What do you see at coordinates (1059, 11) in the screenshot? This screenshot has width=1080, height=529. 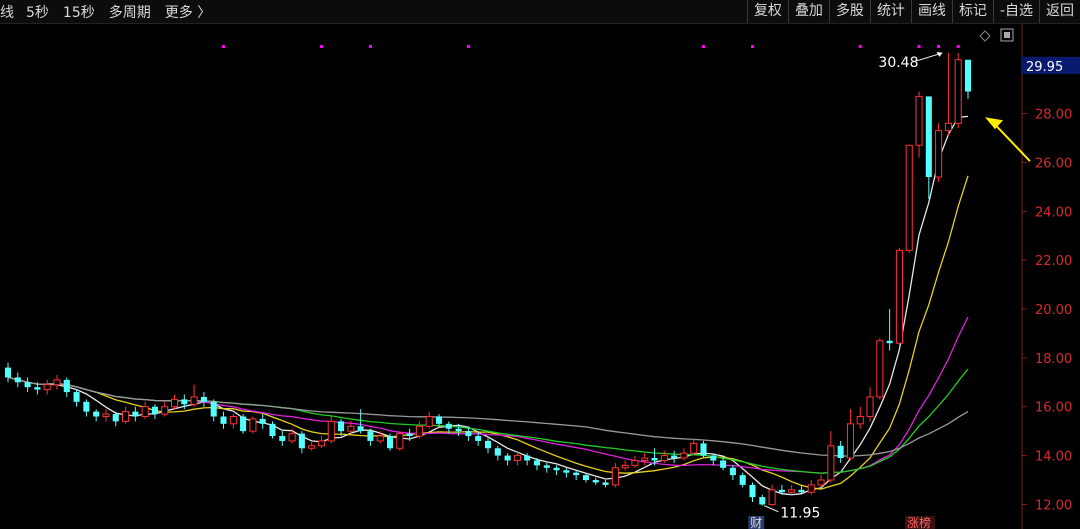 I see `back-button: 返回` at bounding box center [1059, 11].